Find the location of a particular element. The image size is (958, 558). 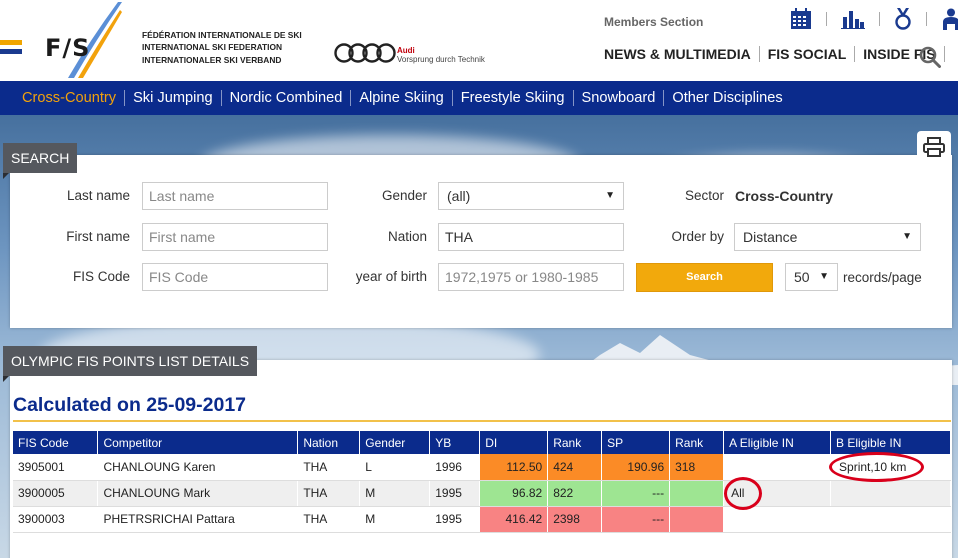

search-panel-title: SEARCH is located at coordinates (40, 161).